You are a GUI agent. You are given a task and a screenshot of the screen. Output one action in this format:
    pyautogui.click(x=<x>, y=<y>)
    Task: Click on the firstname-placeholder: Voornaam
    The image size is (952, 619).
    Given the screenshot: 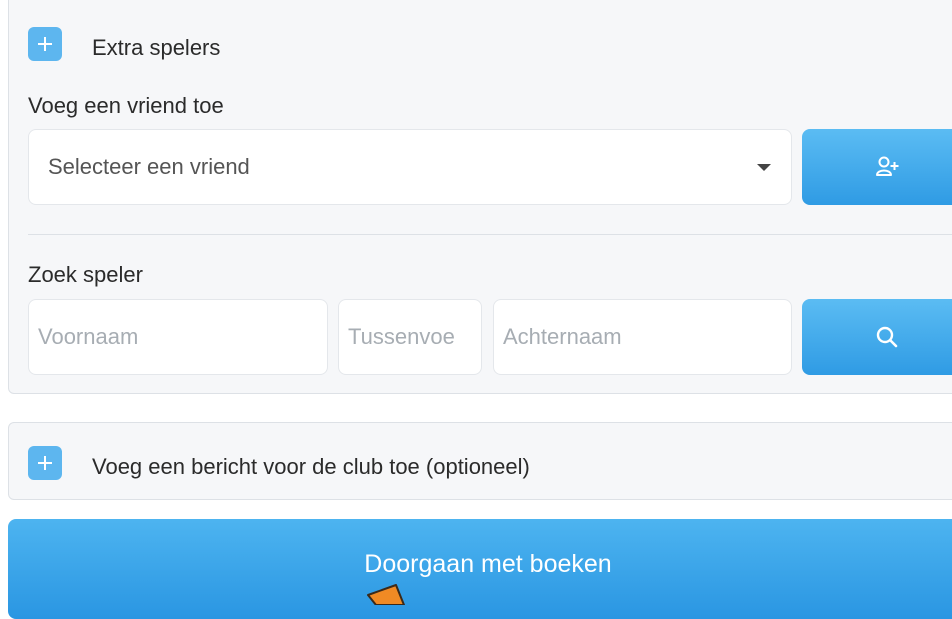 What is the action you would take?
    pyautogui.click(x=88, y=336)
    